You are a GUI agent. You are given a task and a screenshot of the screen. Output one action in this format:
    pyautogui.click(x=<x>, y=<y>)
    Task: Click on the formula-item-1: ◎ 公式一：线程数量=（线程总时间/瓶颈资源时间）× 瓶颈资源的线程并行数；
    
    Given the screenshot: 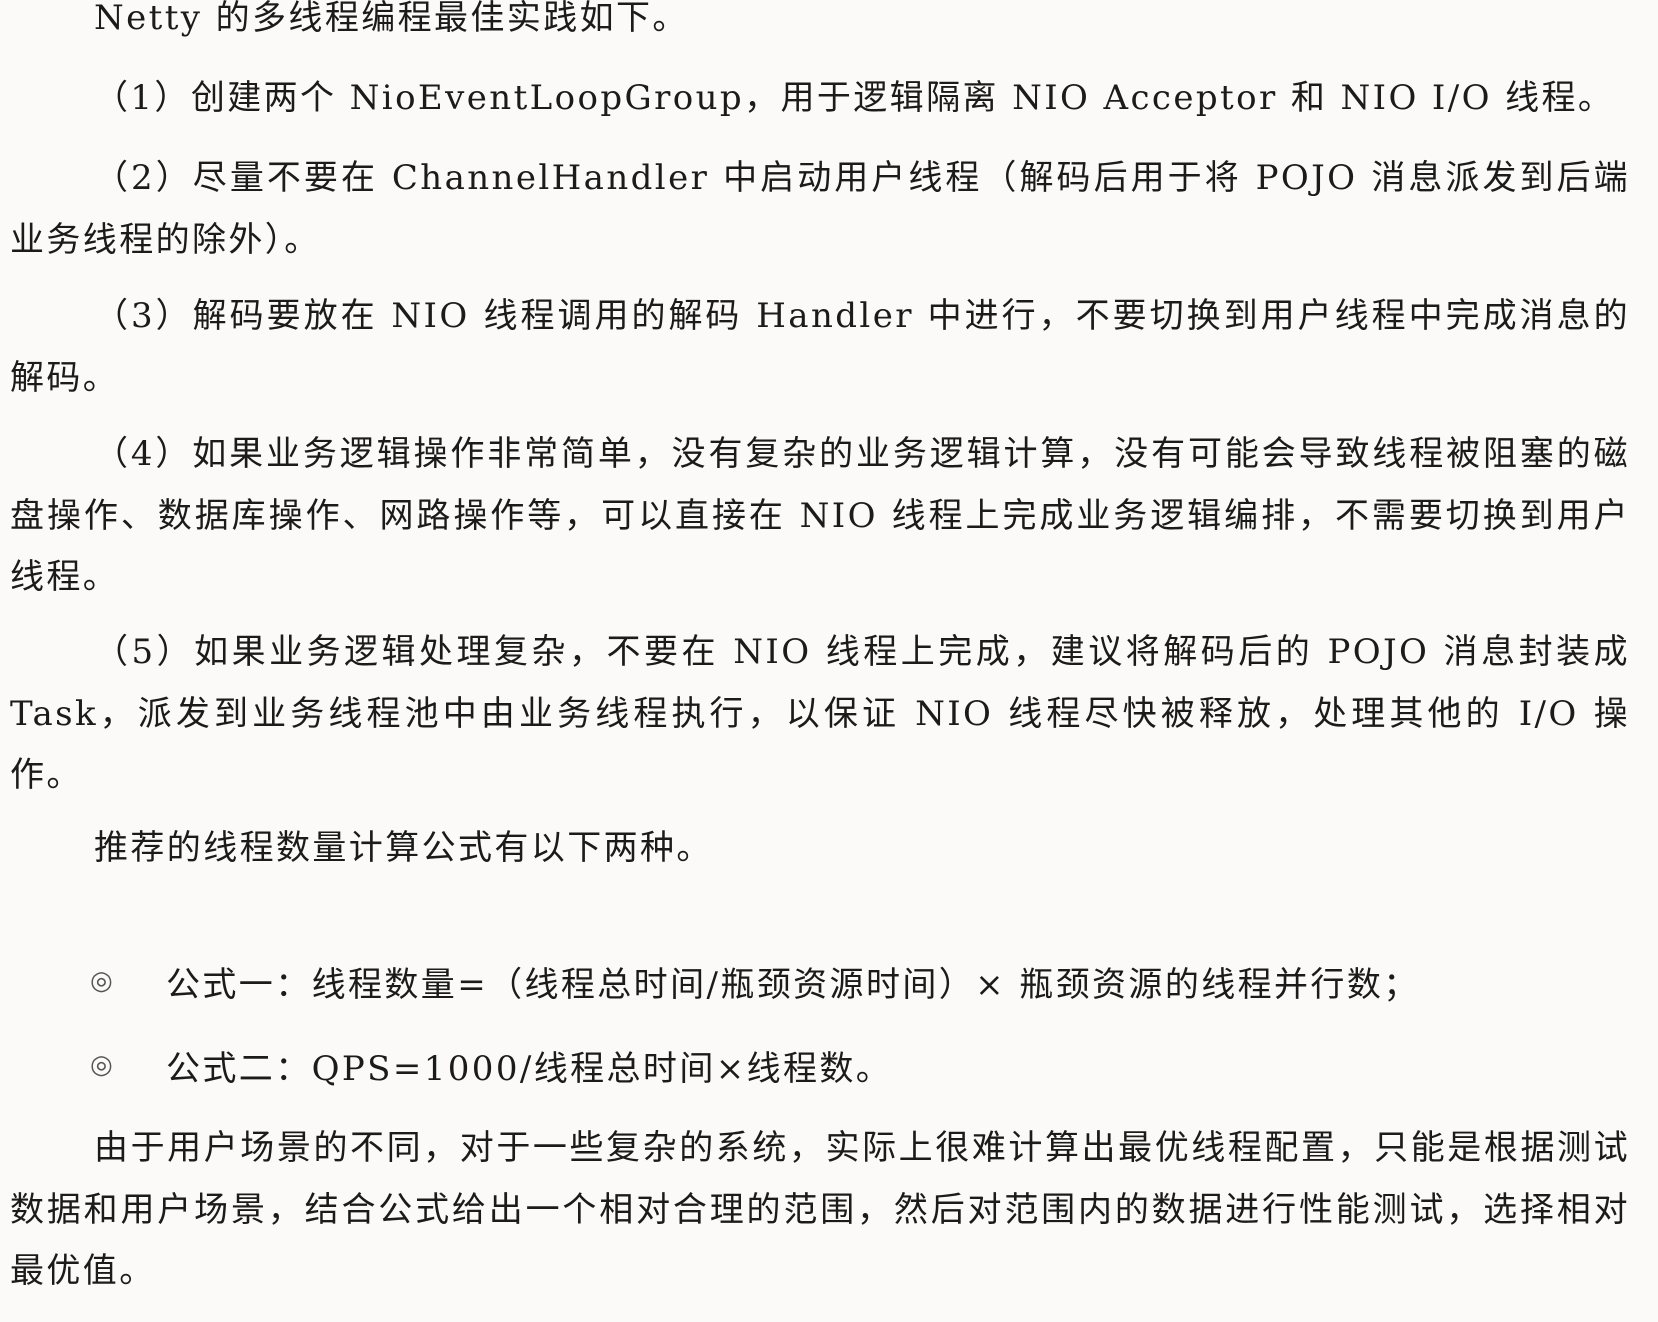 What is the action you would take?
    pyautogui.click(x=860, y=981)
    